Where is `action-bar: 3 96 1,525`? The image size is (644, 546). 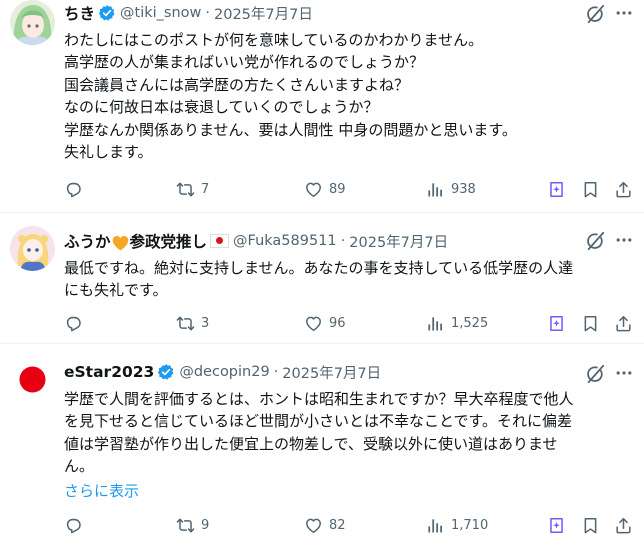
action-bar: 3 96 1,525 is located at coordinates (349, 323).